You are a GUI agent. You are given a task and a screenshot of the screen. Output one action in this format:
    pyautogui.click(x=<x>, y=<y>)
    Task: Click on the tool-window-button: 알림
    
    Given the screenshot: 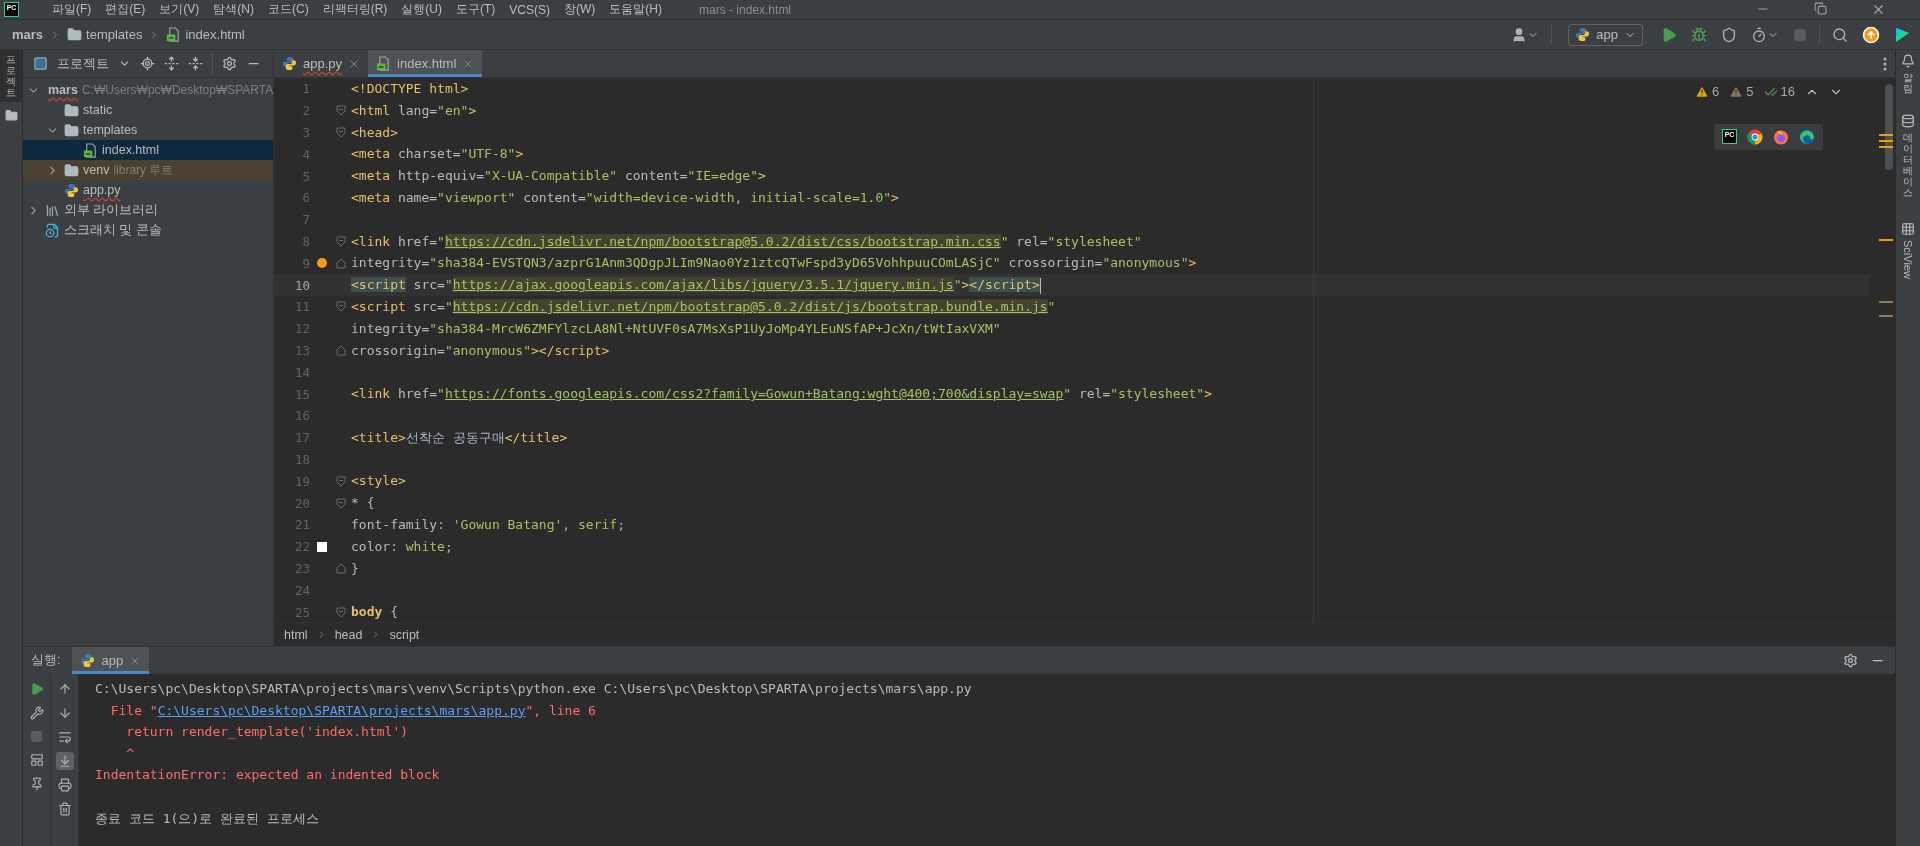 What is the action you would take?
    pyautogui.click(x=1908, y=74)
    